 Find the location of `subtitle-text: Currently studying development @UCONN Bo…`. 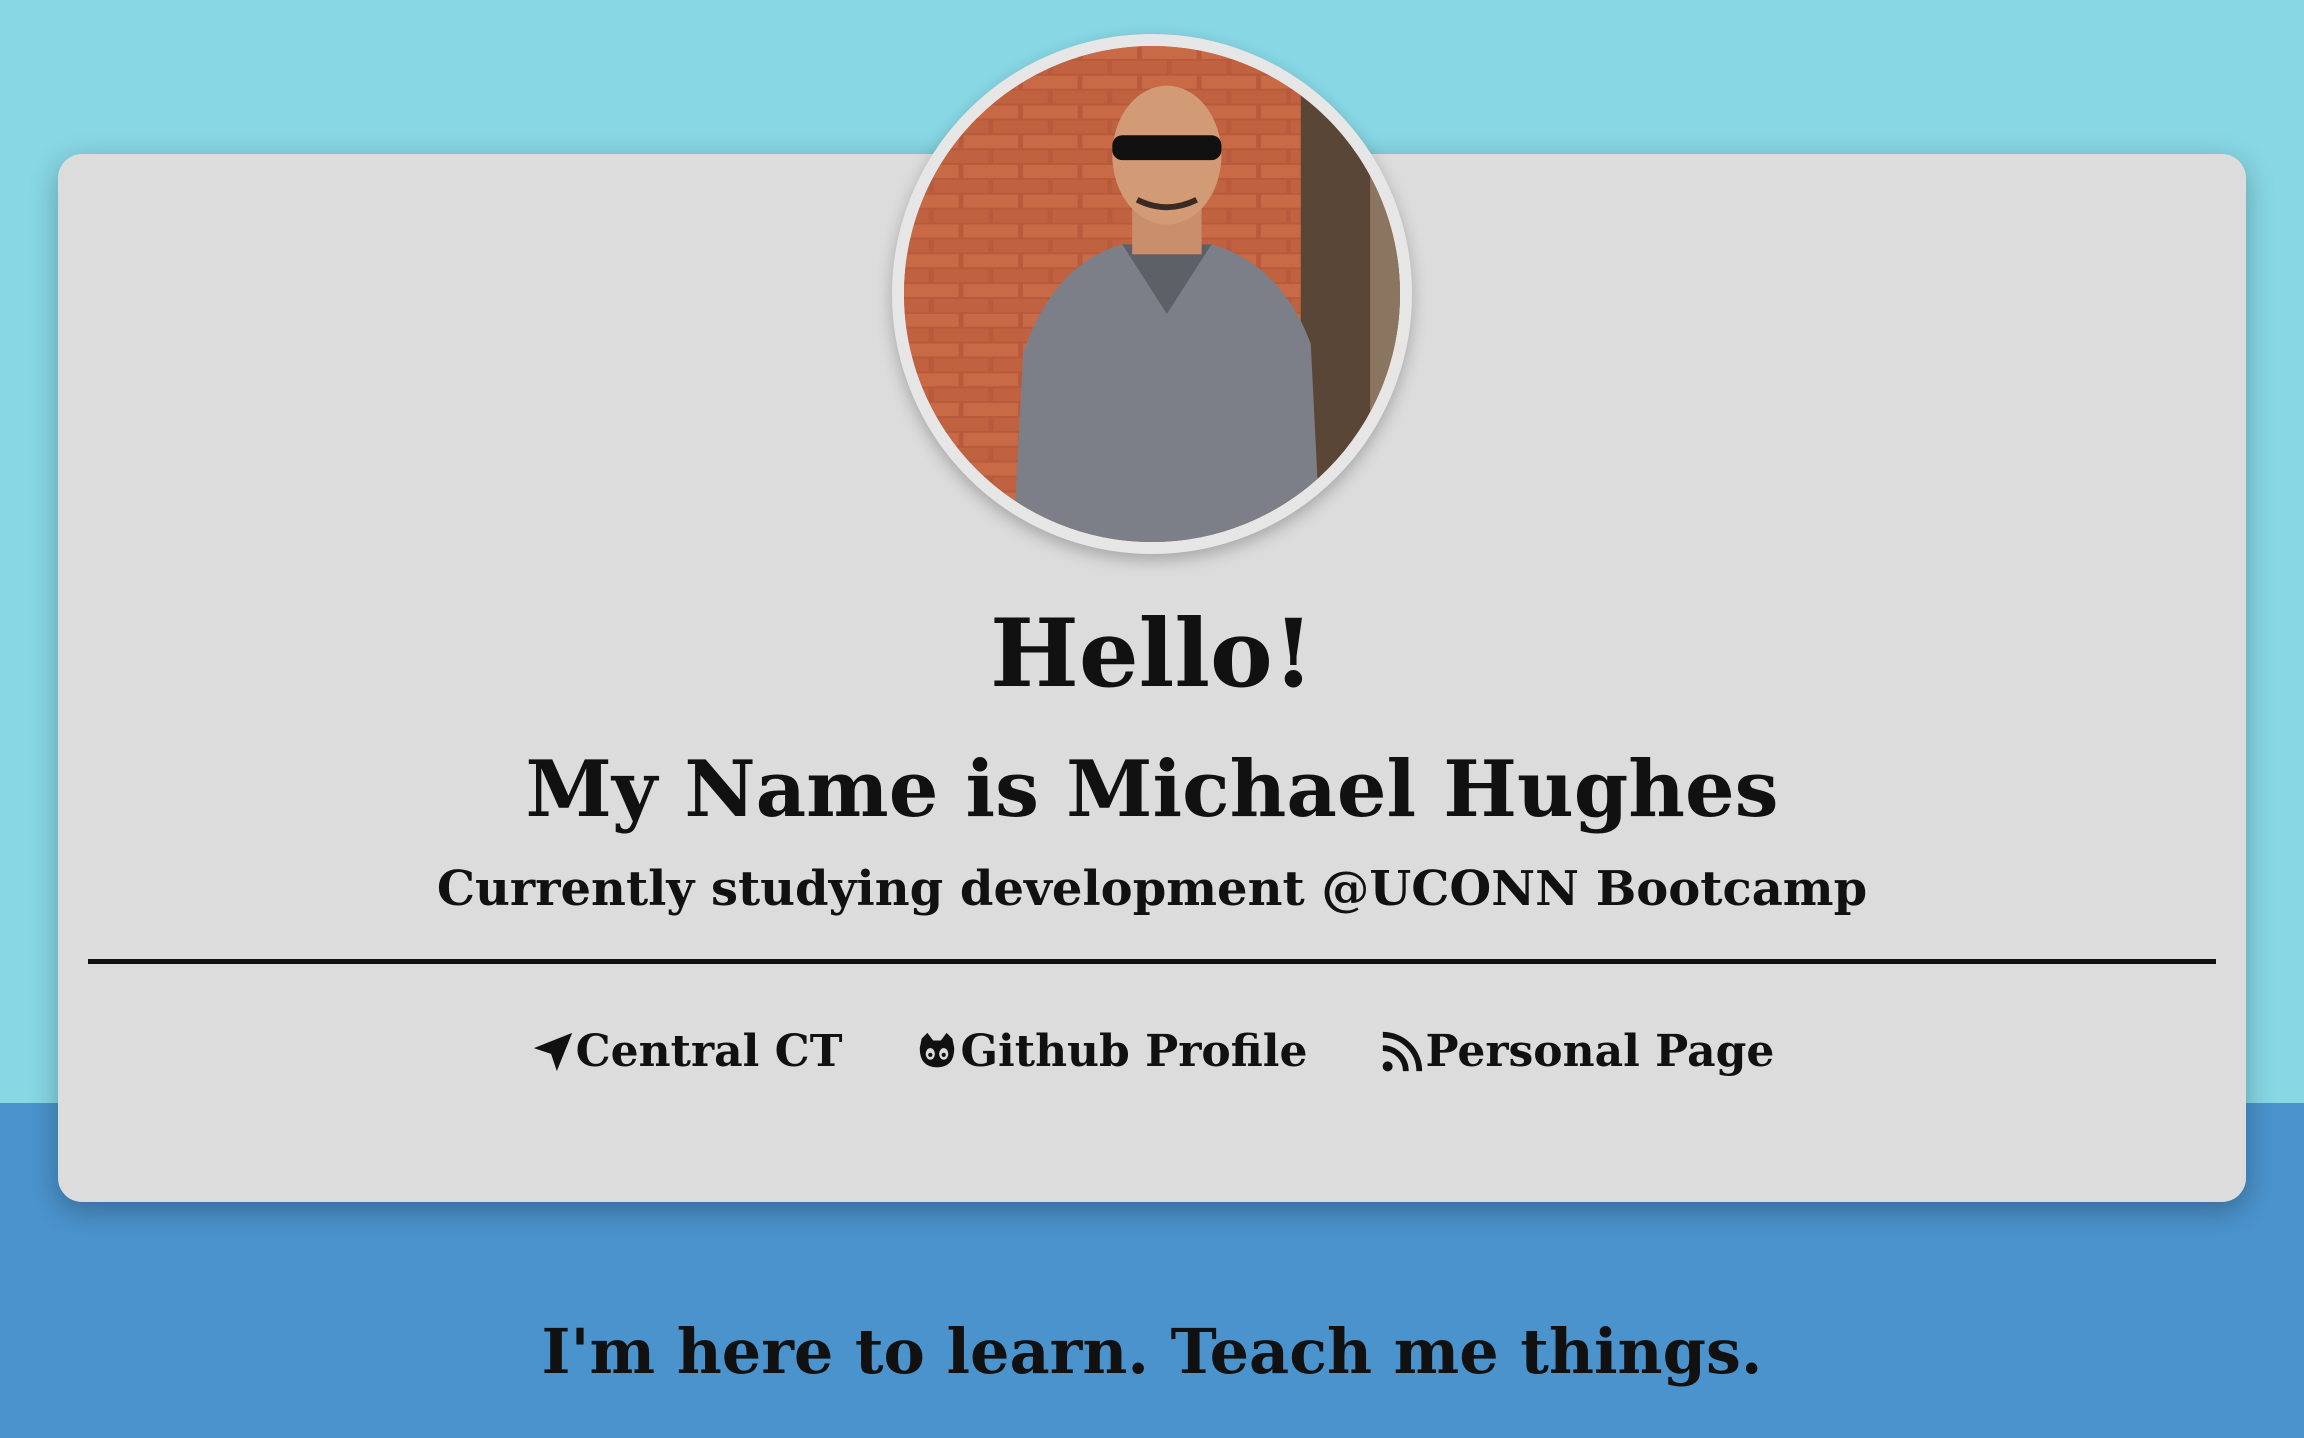

subtitle-text: Currently studying development @UCONN Bo… is located at coordinates (1152, 889).